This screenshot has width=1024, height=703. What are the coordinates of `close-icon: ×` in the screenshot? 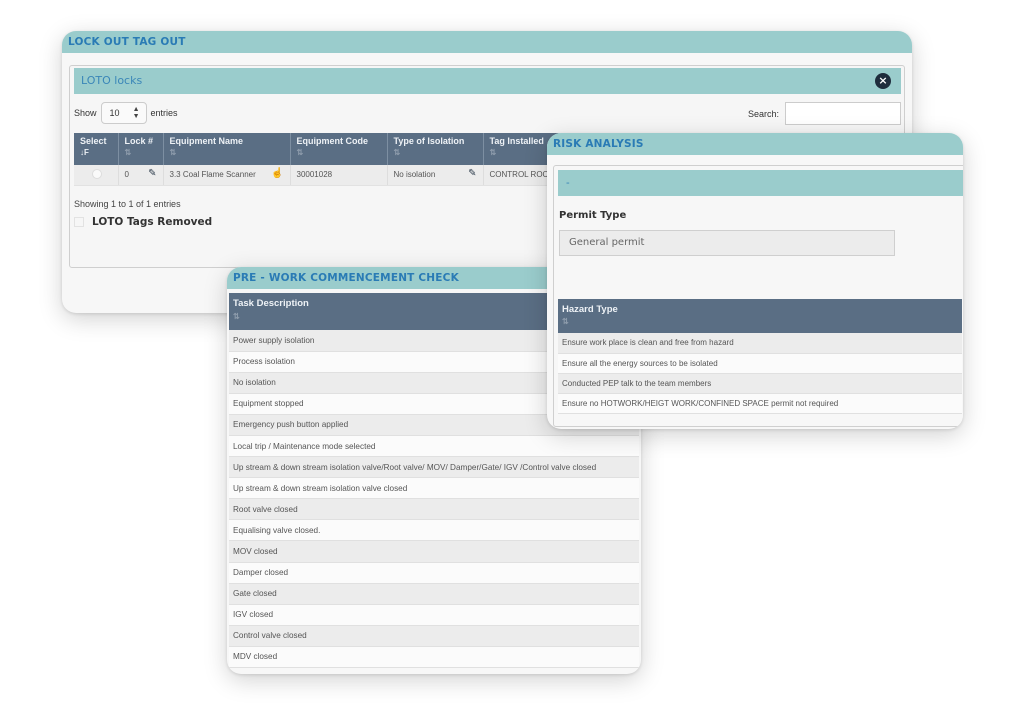 It's located at (883, 81).